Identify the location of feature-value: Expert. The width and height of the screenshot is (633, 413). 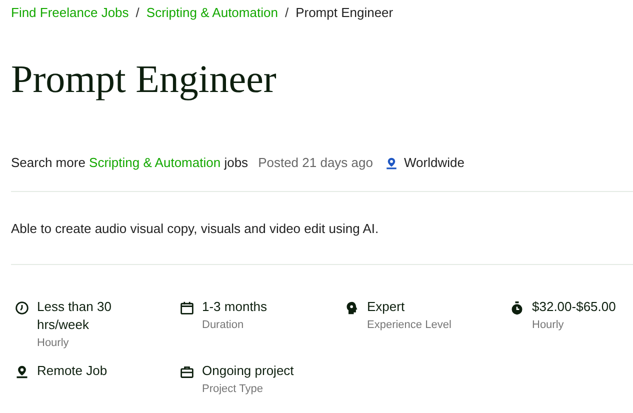
(386, 307).